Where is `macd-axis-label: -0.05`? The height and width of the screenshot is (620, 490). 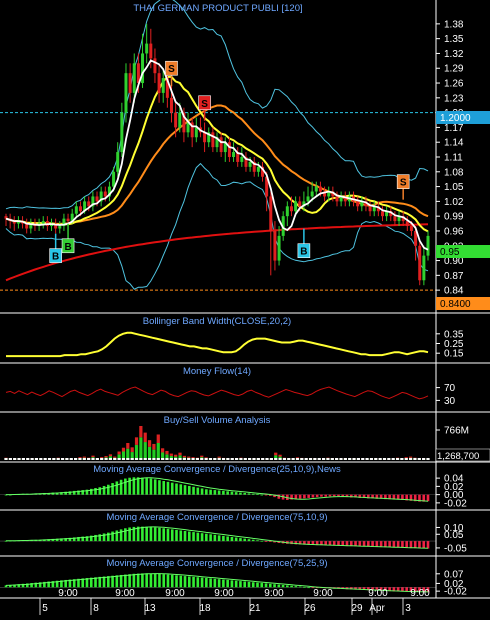 macd-axis-label: -0.05 is located at coordinates (455, 548).